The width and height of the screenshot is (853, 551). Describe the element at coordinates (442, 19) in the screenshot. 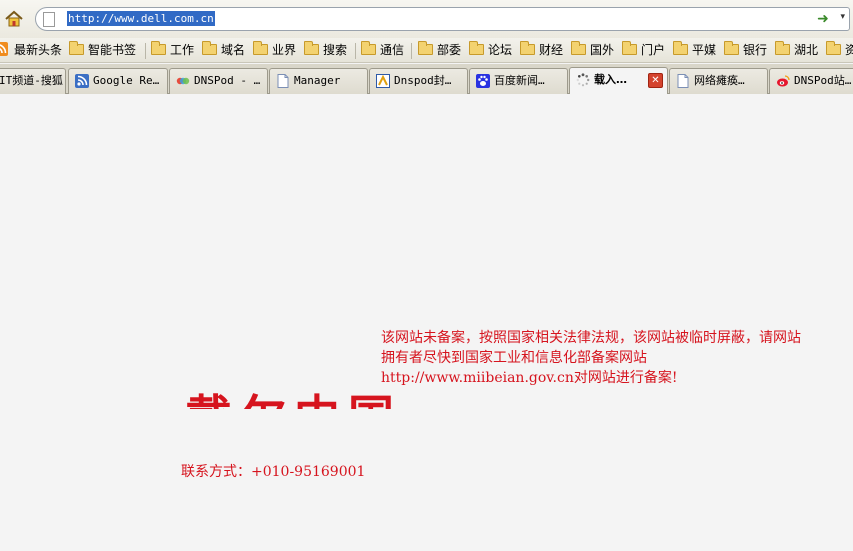

I see `address-bar: http://www.dell.com.cn ➜ ▾` at that location.